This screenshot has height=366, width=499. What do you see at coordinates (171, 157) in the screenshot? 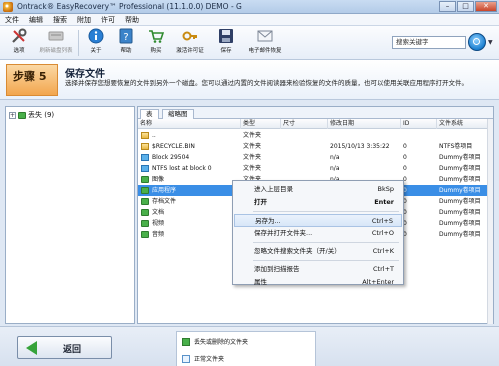
I see `cell-name: Block 29504` at bounding box center [171, 157].